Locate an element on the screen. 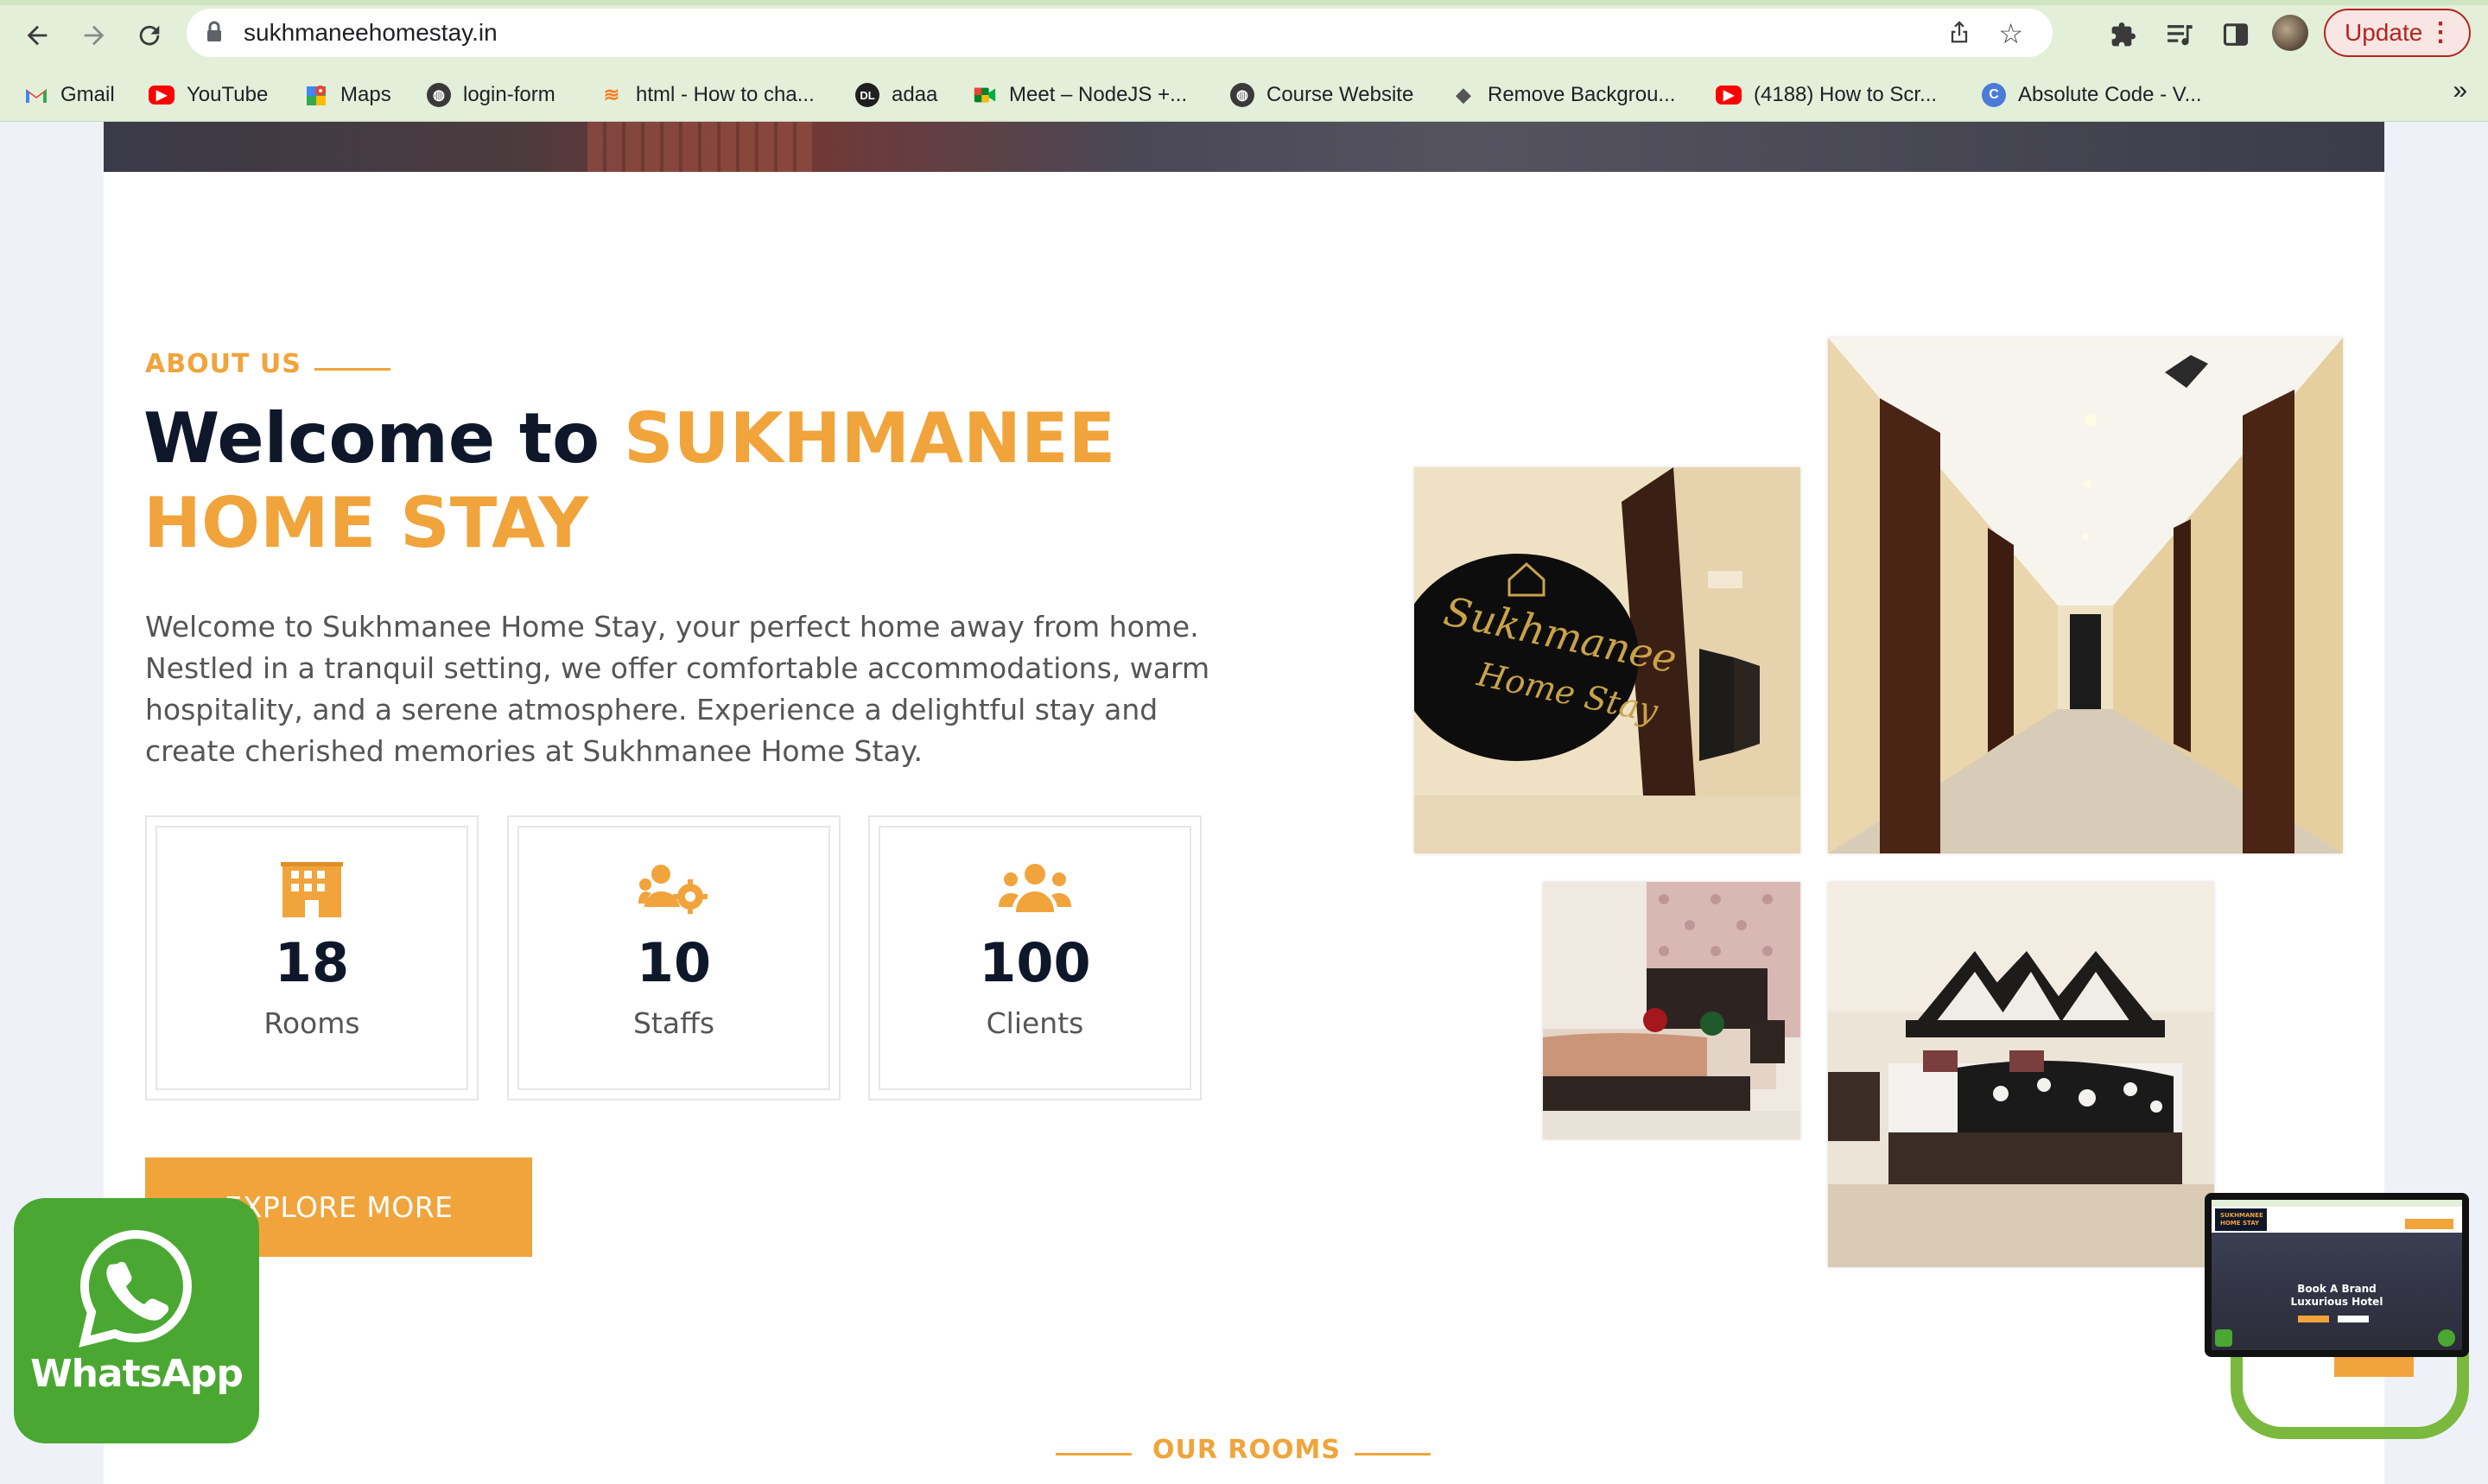 The image size is (2488, 1484). stat-card-staffs: 10 Staffs is located at coordinates (674, 957).